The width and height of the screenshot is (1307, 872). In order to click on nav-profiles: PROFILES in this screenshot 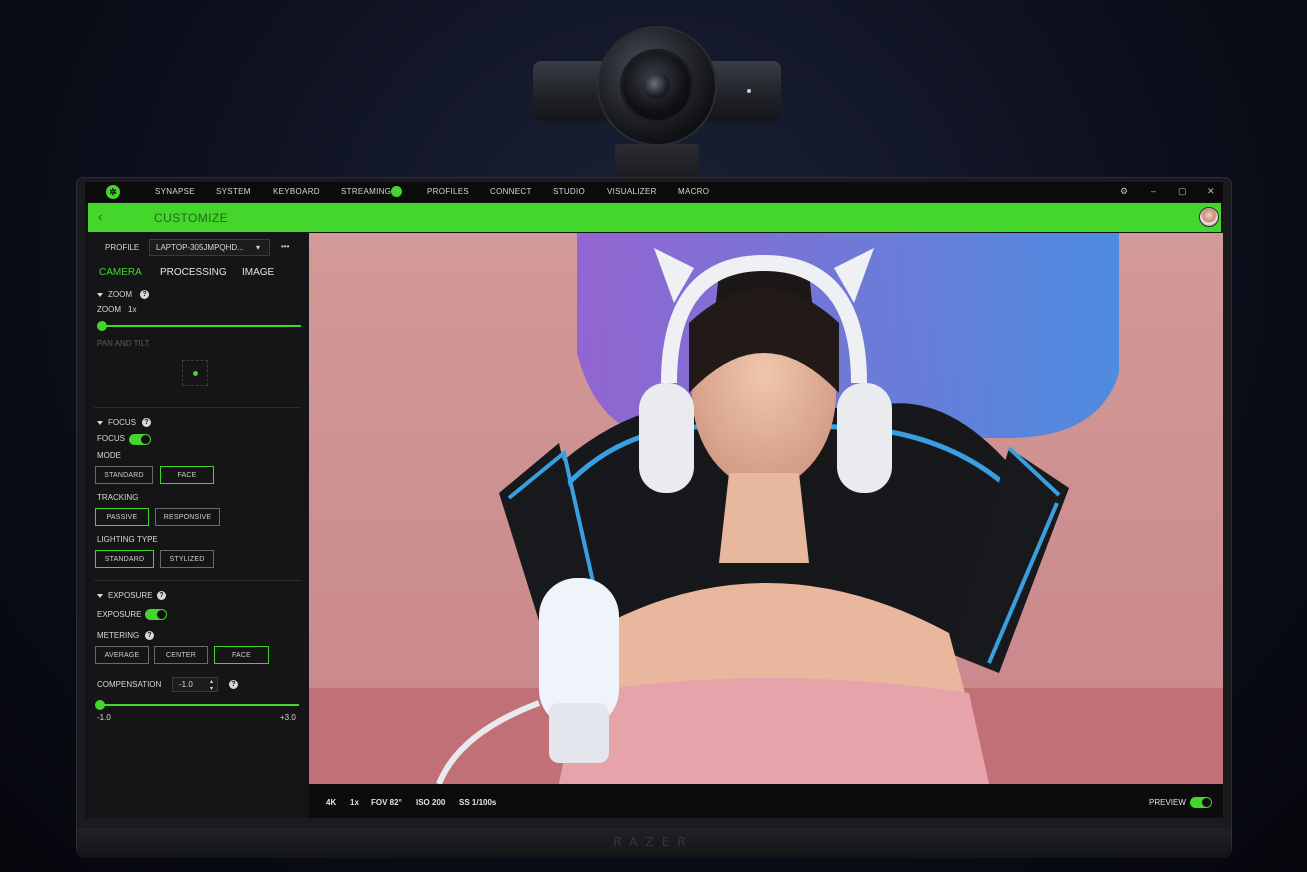, I will do `click(448, 191)`.